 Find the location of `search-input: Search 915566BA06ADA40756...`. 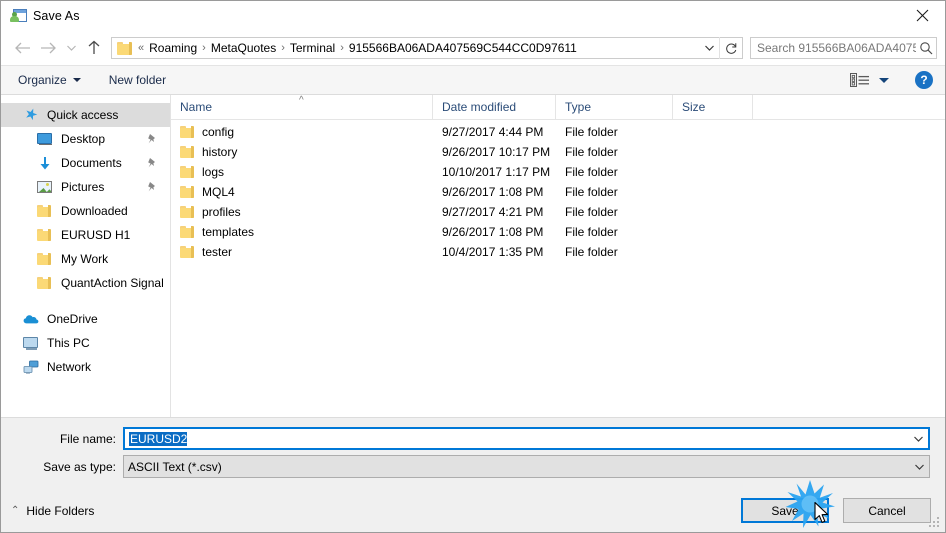

search-input: Search 915566BA06ADA40756... is located at coordinates (833, 48).